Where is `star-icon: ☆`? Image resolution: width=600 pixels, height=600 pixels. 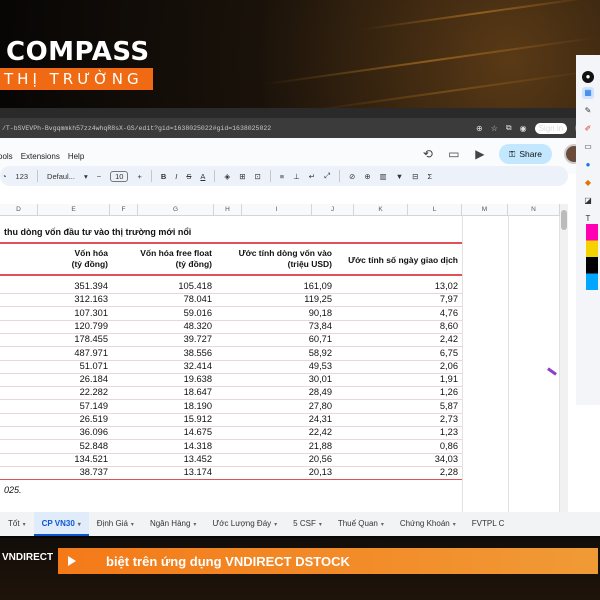
star-icon: ☆ is located at coordinates (494, 128).